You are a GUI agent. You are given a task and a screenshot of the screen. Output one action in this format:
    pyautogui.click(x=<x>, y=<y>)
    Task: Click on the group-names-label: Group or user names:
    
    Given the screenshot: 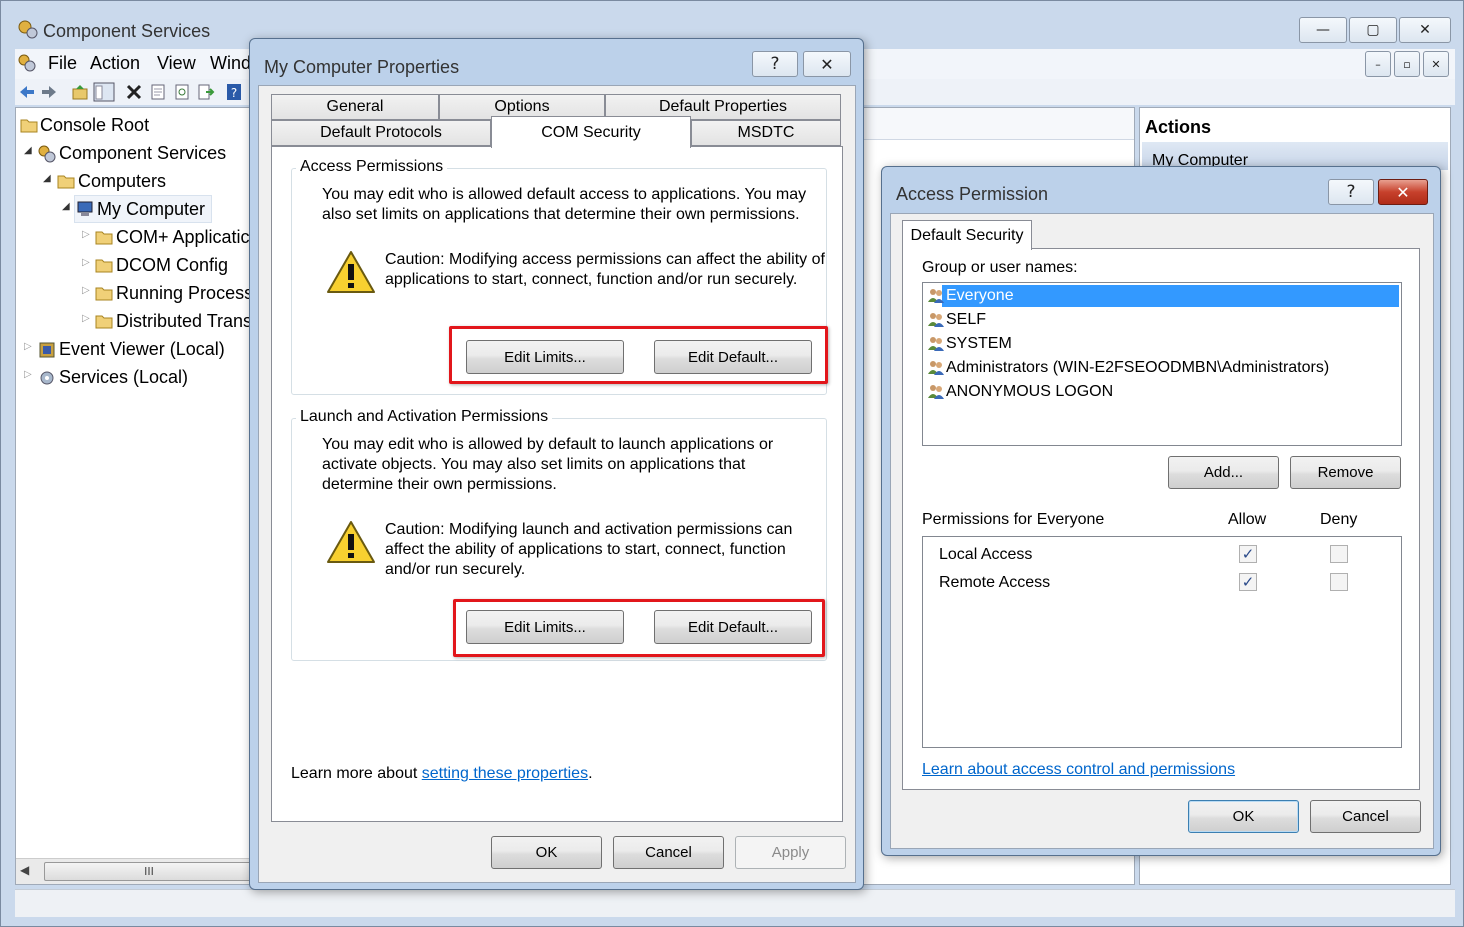 What is the action you would take?
    pyautogui.click(x=1000, y=267)
    